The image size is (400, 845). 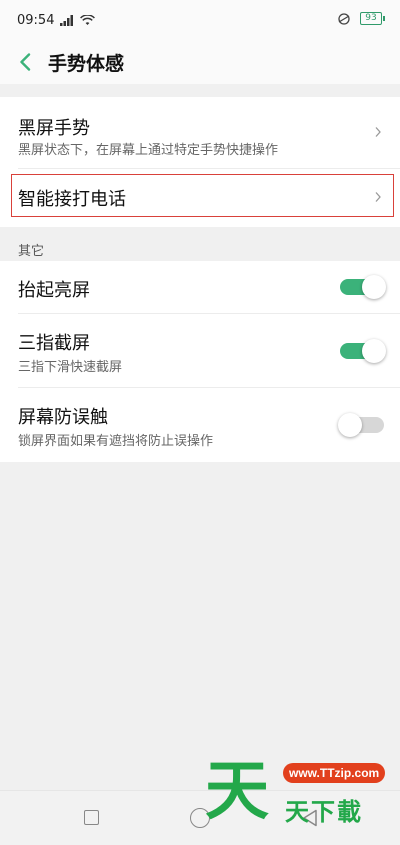 I want to click on divider, so click(x=209, y=168).